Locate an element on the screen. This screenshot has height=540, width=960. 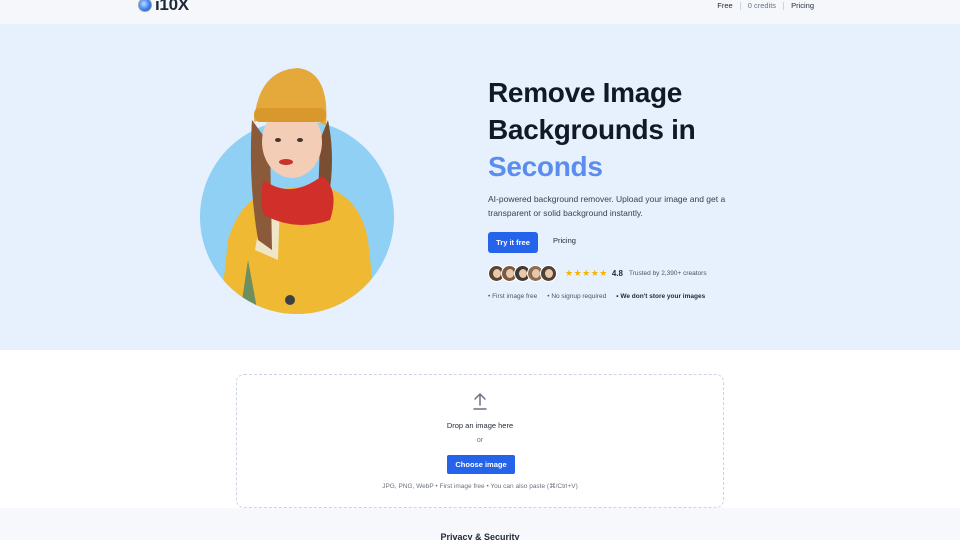
portrait-illustration is located at coordinates (298, 191).